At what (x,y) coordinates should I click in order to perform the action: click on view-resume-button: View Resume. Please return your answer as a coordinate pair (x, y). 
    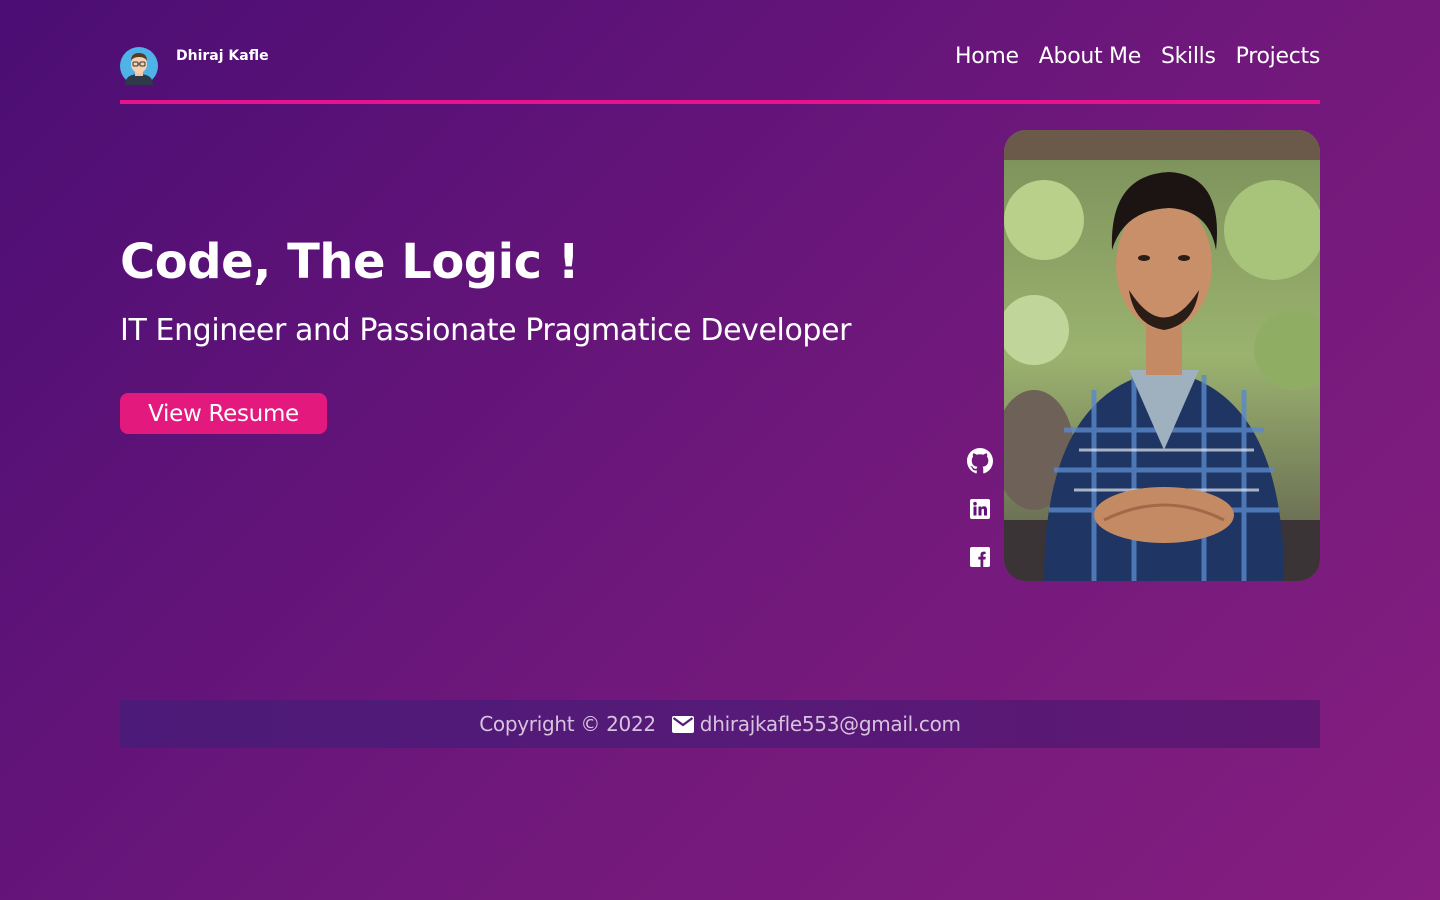
    Looking at the image, I should click on (223, 413).